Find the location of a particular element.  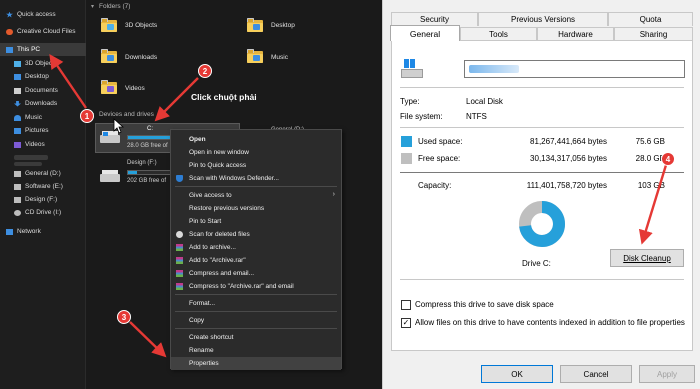

step-2-badge: 2 is located at coordinates (205, 71).